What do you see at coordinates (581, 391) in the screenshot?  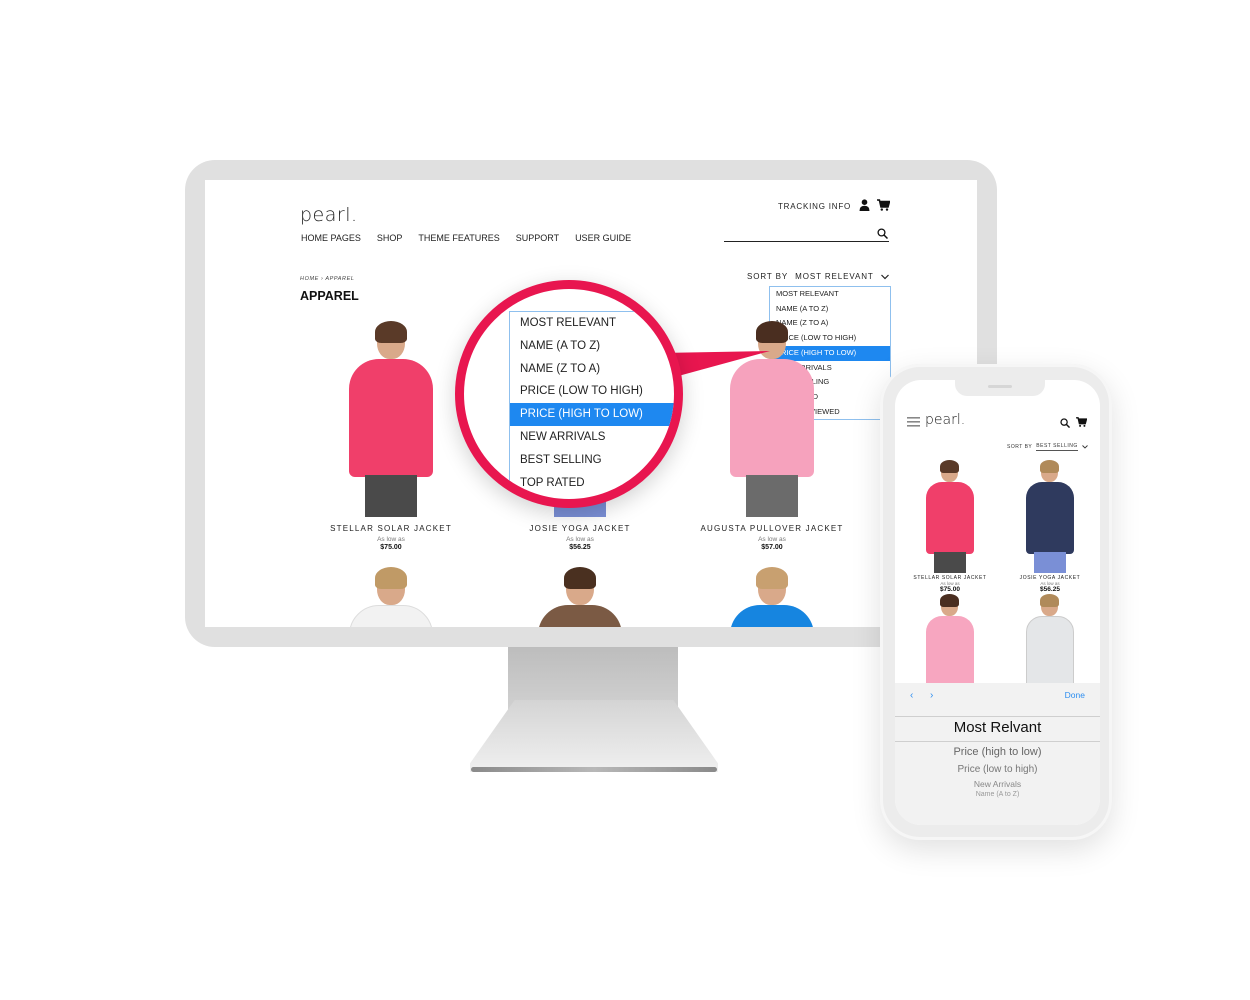 I see `magnified-option: PRICE (LOW TO HIGH)` at bounding box center [581, 391].